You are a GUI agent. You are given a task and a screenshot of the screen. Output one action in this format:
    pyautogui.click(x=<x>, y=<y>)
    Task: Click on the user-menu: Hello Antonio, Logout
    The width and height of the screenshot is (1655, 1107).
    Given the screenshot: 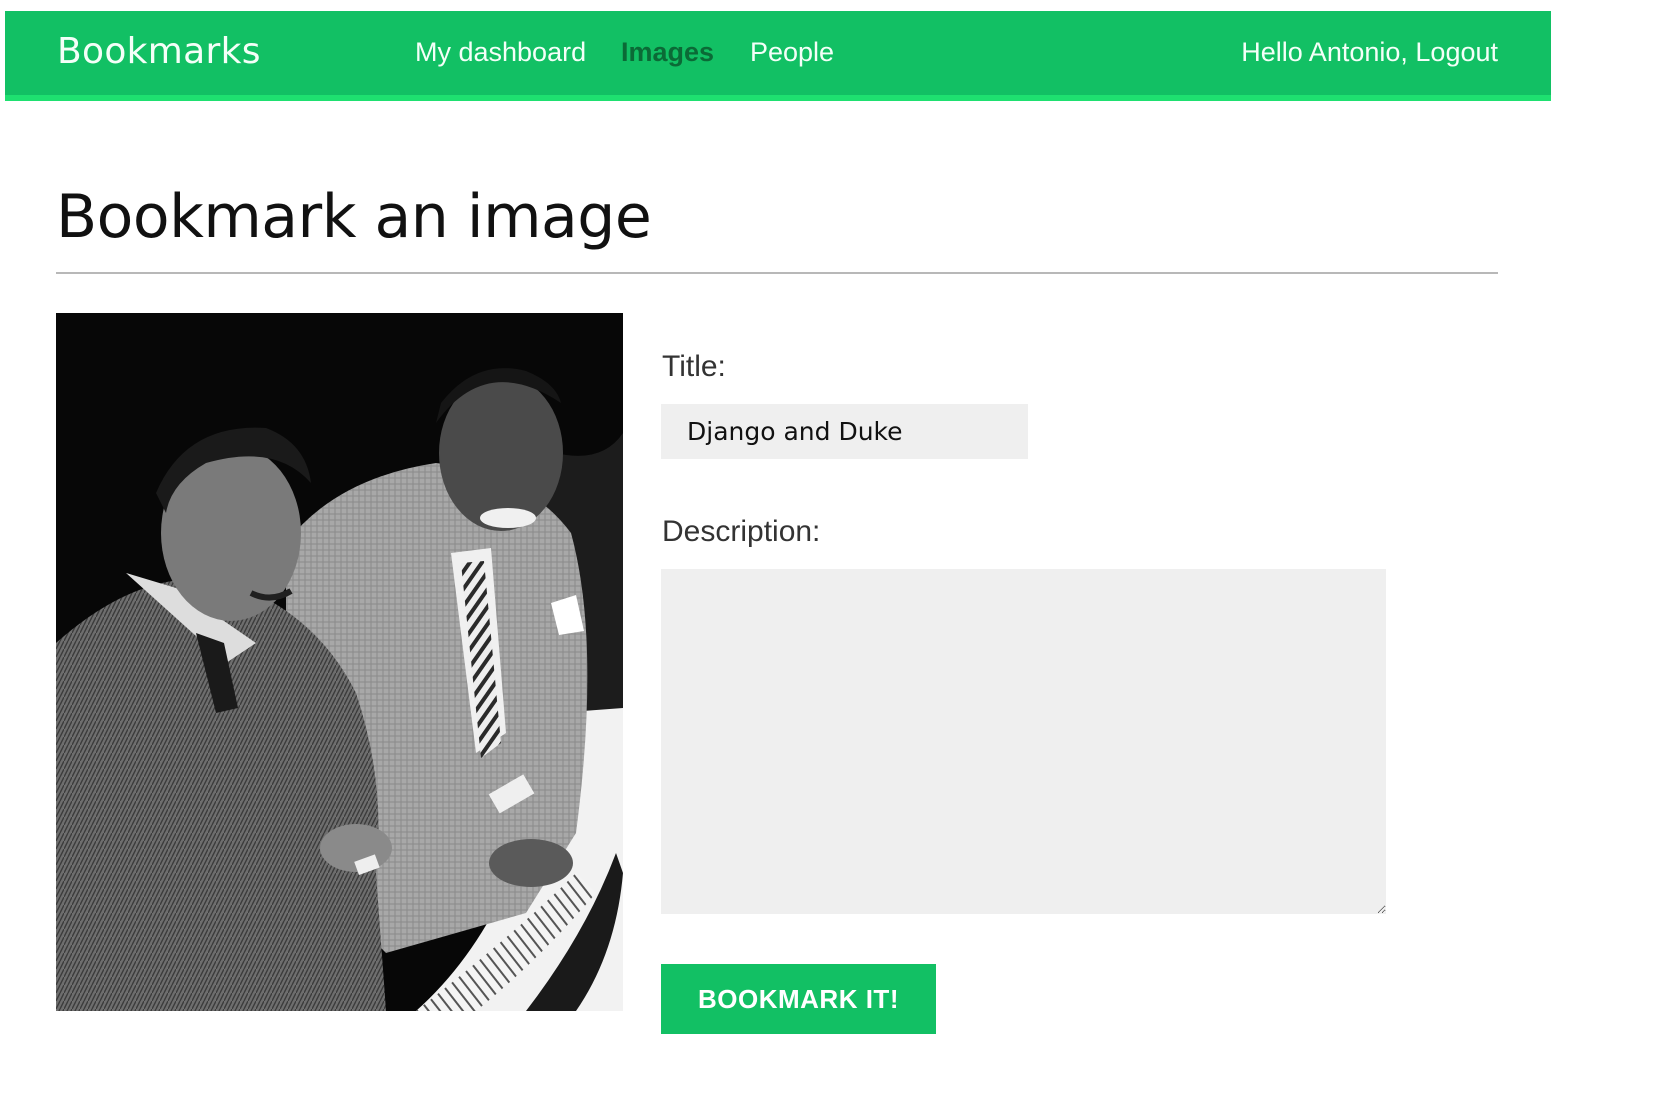 What is the action you would take?
    pyautogui.click(x=1369, y=52)
    